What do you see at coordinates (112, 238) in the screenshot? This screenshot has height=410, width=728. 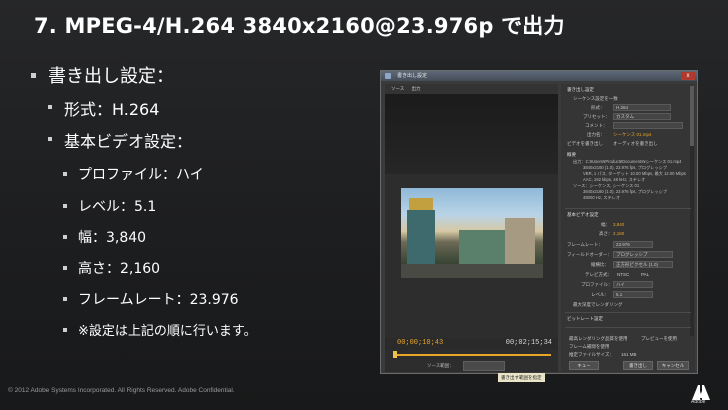 I see `bullet-text: 幅：3,840` at bounding box center [112, 238].